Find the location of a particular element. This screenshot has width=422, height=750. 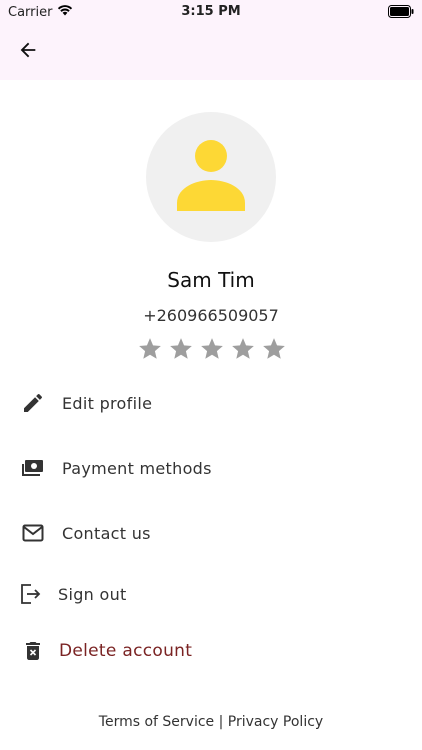

delete-account-item: Delete account is located at coordinates (211, 651).